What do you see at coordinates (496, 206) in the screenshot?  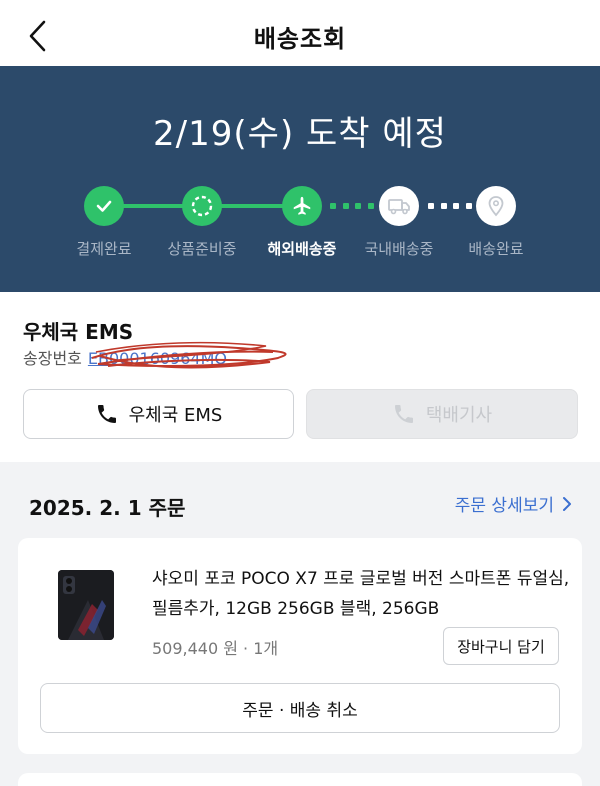 I see `location-pin-icon` at bounding box center [496, 206].